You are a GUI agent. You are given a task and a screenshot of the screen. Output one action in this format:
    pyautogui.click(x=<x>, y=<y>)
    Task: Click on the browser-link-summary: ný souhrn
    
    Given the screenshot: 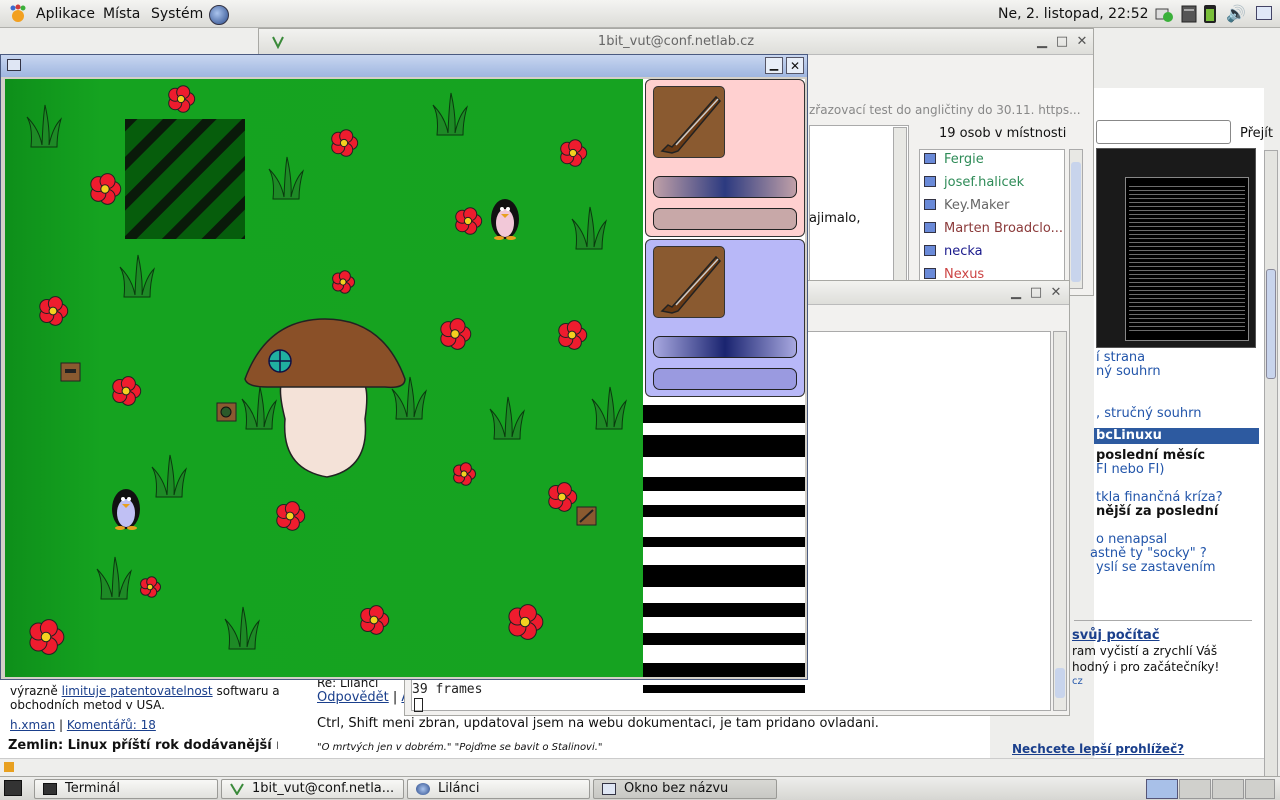 What is the action you would take?
    pyautogui.click(x=1128, y=371)
    